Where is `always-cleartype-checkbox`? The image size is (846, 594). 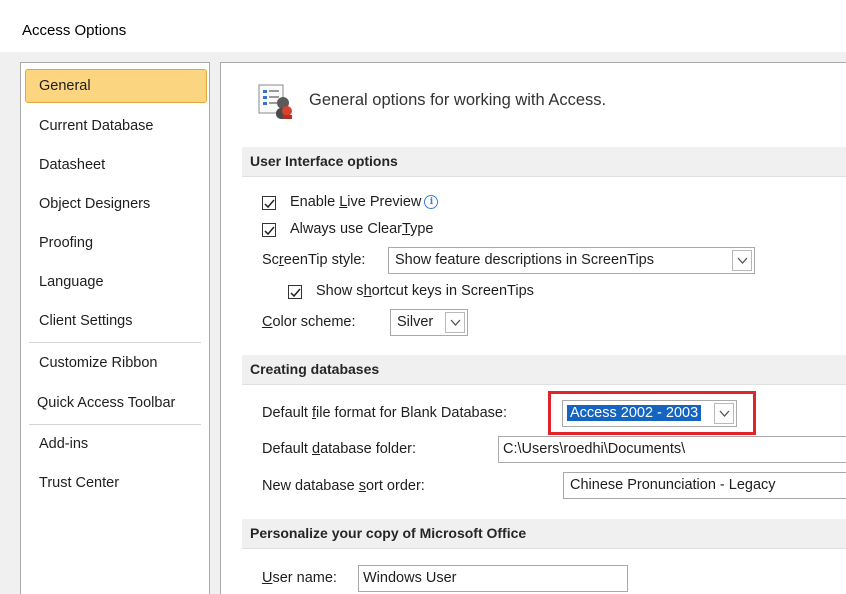 always-cleartype-checkbox is located at coordinates (269, 230).